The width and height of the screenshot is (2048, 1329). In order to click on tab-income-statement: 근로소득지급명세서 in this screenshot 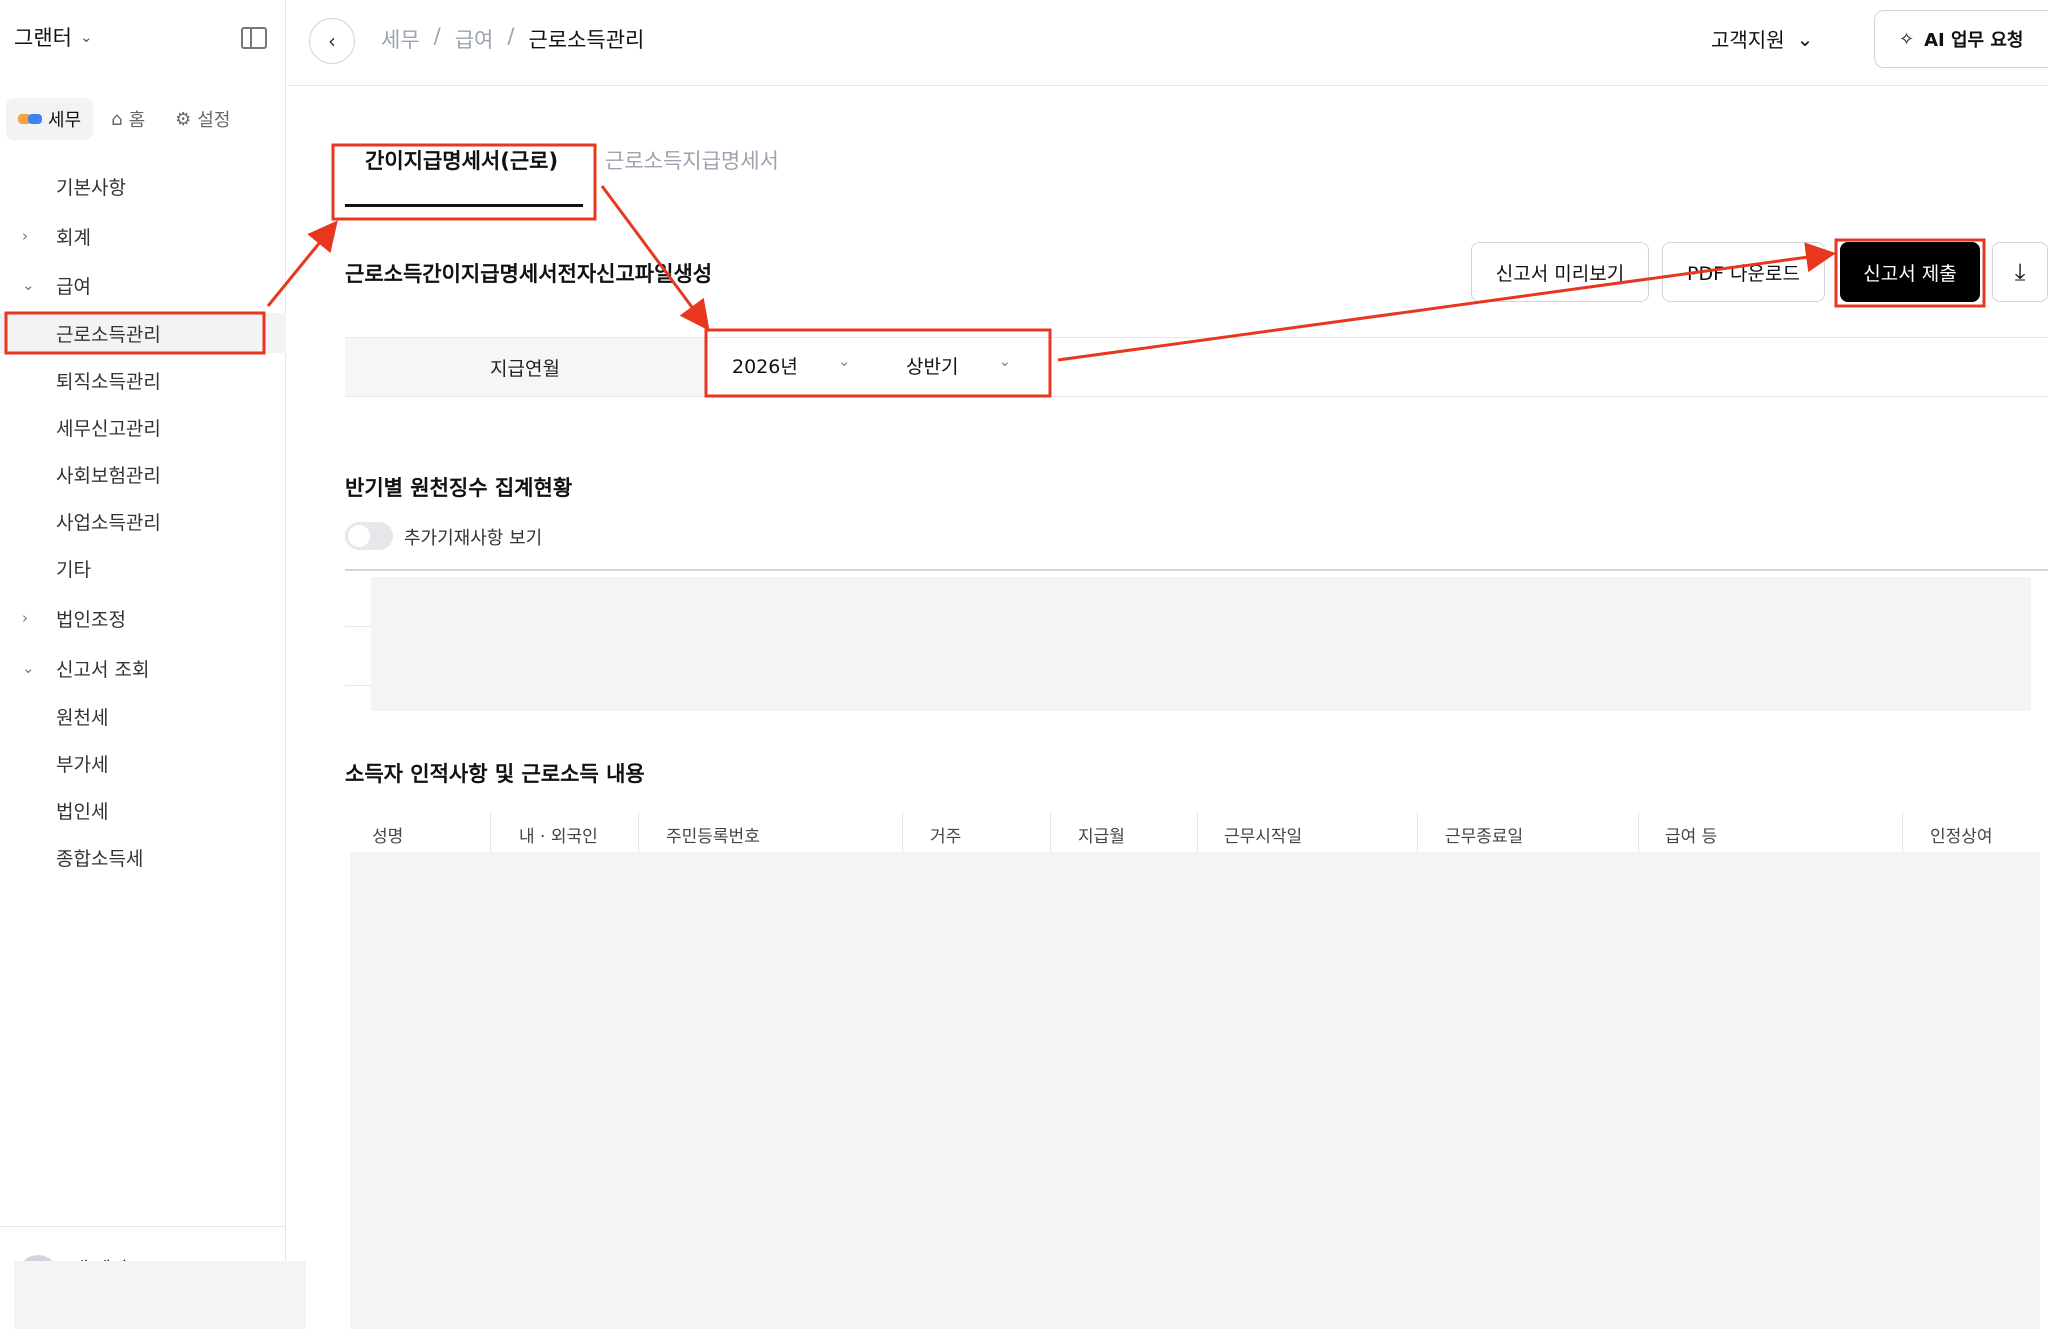, I will do `click(692, 160)`.